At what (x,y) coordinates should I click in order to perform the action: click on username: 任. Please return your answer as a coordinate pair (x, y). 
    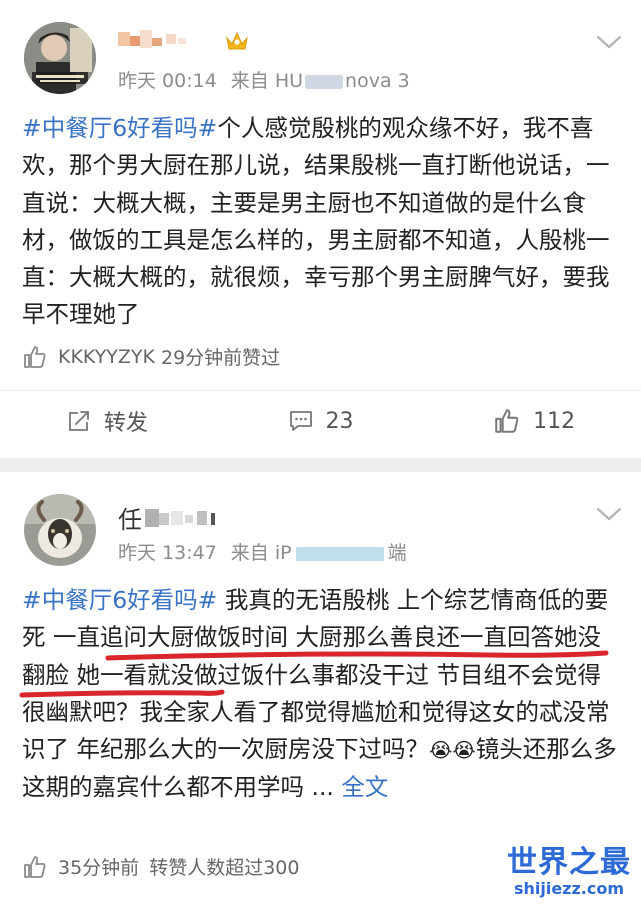
    Looking at the image, I should click on (174, 518).